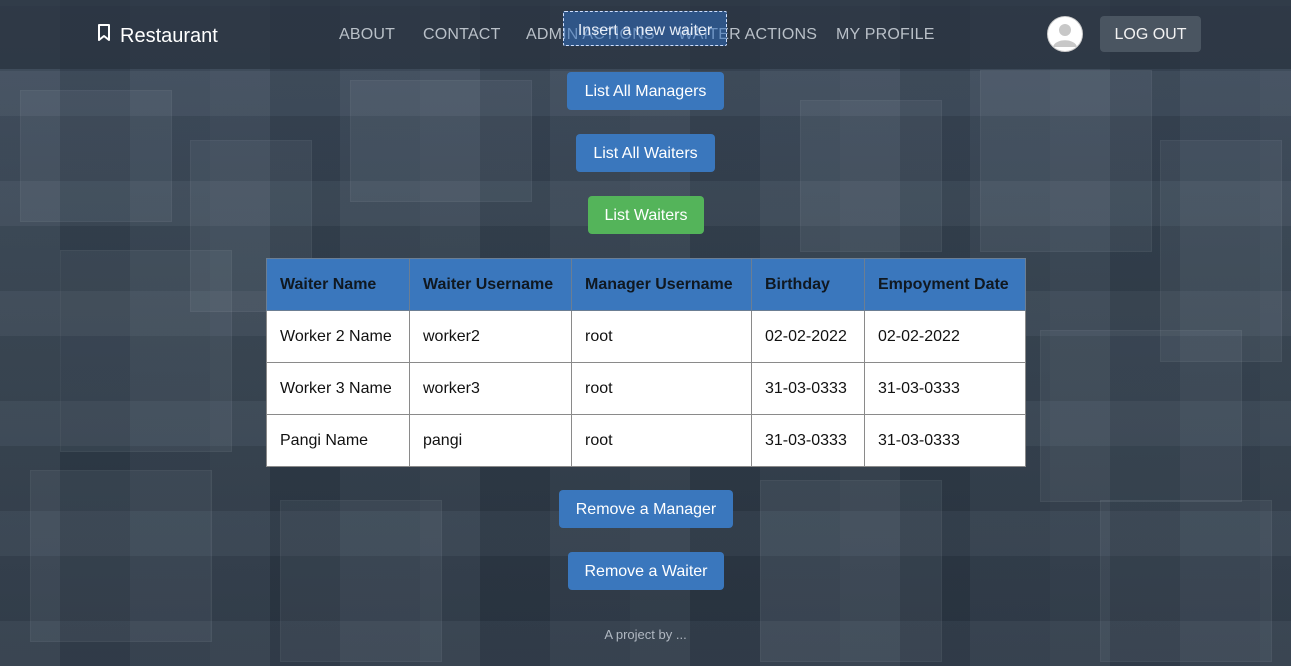  Describe the element at coordinates (338, 284) in the screenshot. I see `col-waiter-name: Waiter Name` at that location.